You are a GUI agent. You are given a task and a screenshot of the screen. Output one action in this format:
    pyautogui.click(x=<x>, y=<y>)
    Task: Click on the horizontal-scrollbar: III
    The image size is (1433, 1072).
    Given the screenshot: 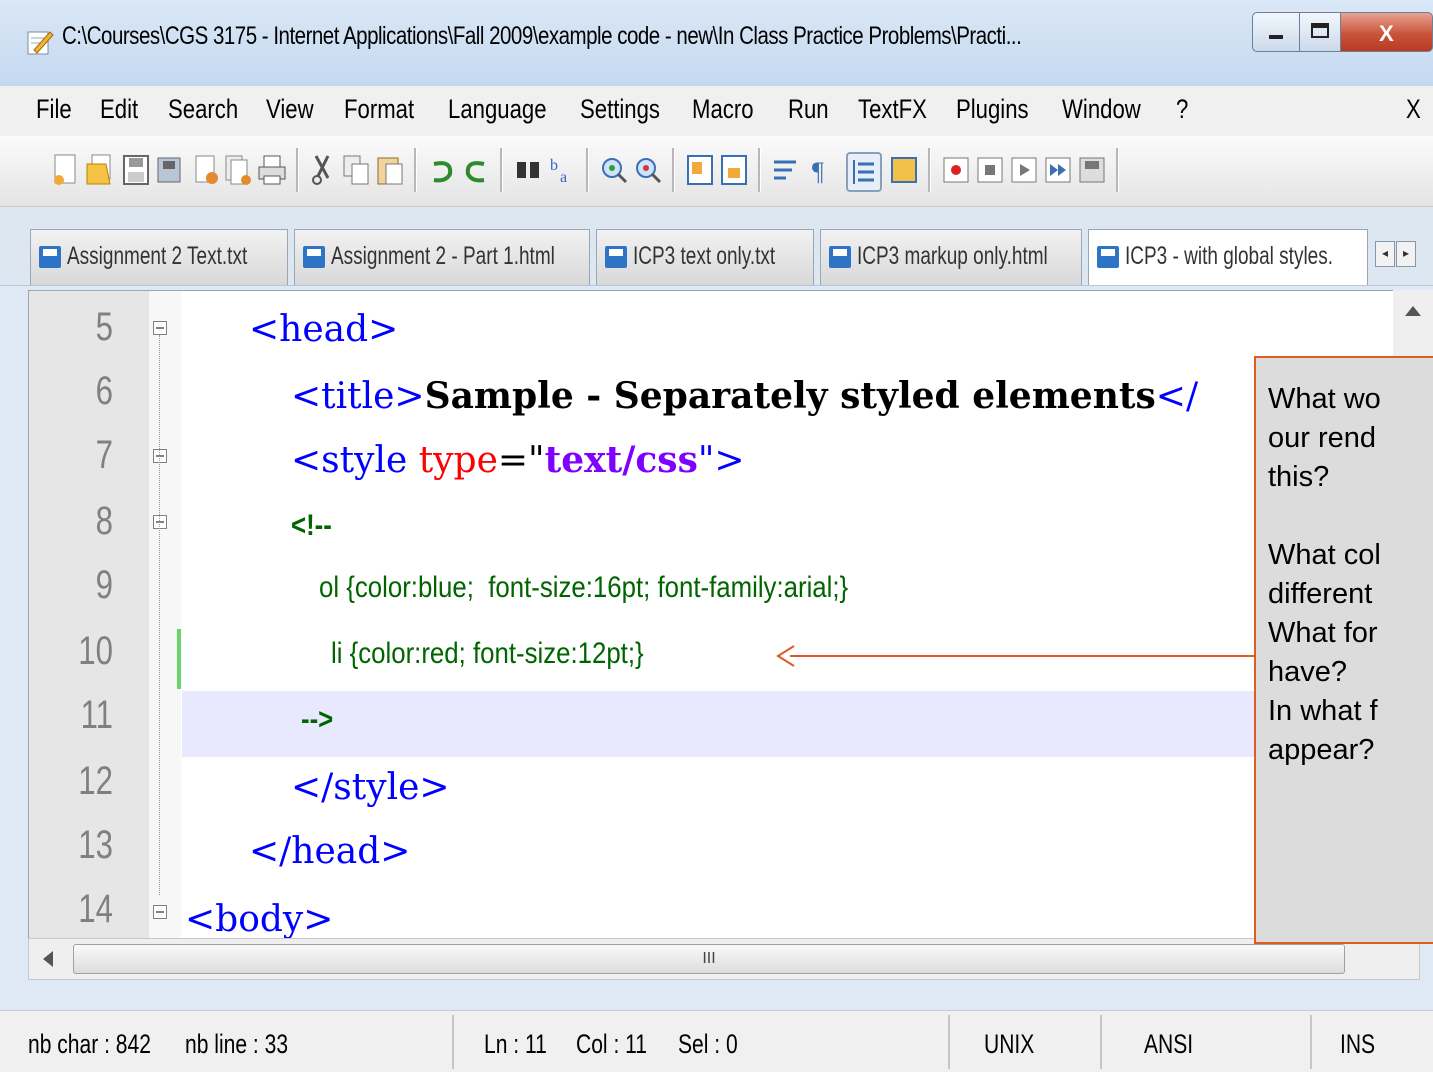 What is the action you would take?
    pyautogui.click(x=724, y=959)
    